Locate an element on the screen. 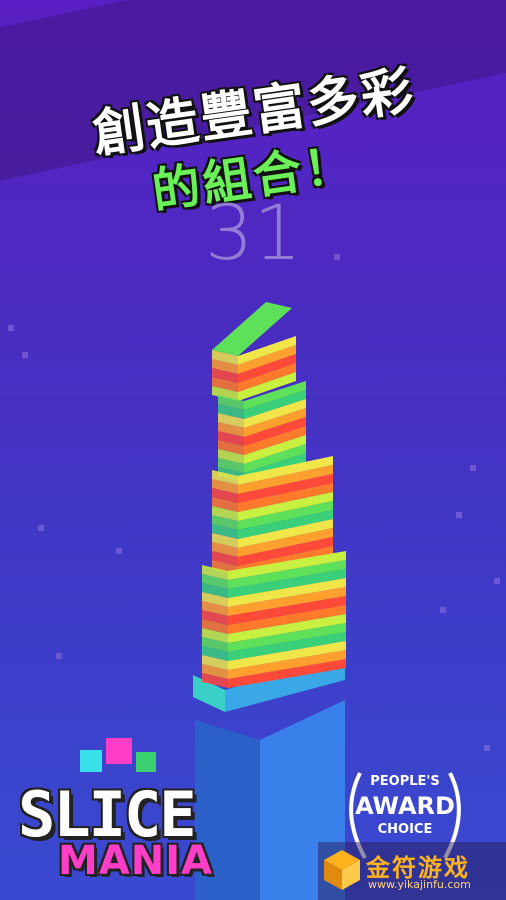  game-logo: SLICE MANIA is located at coordinates (128, 813).